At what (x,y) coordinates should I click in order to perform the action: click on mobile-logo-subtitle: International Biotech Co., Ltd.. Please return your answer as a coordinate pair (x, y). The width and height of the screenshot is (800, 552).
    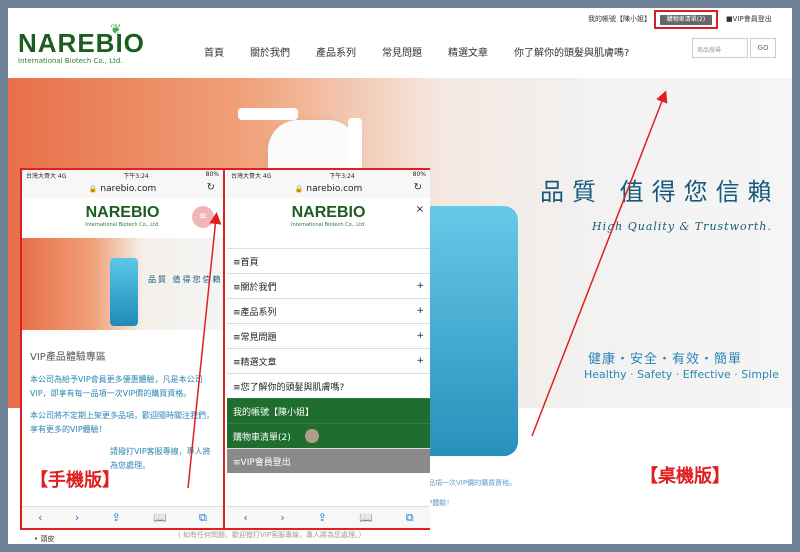
    Looking at the image, I should click on (328, 225).